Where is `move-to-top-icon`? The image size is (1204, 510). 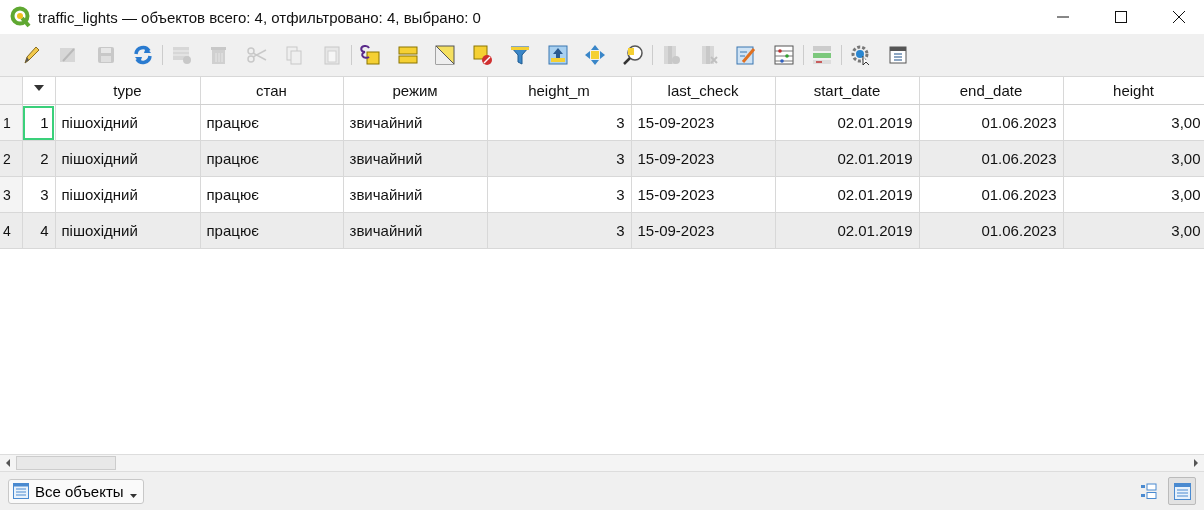
move-to-top-icon is located at coordinates (557, 55).